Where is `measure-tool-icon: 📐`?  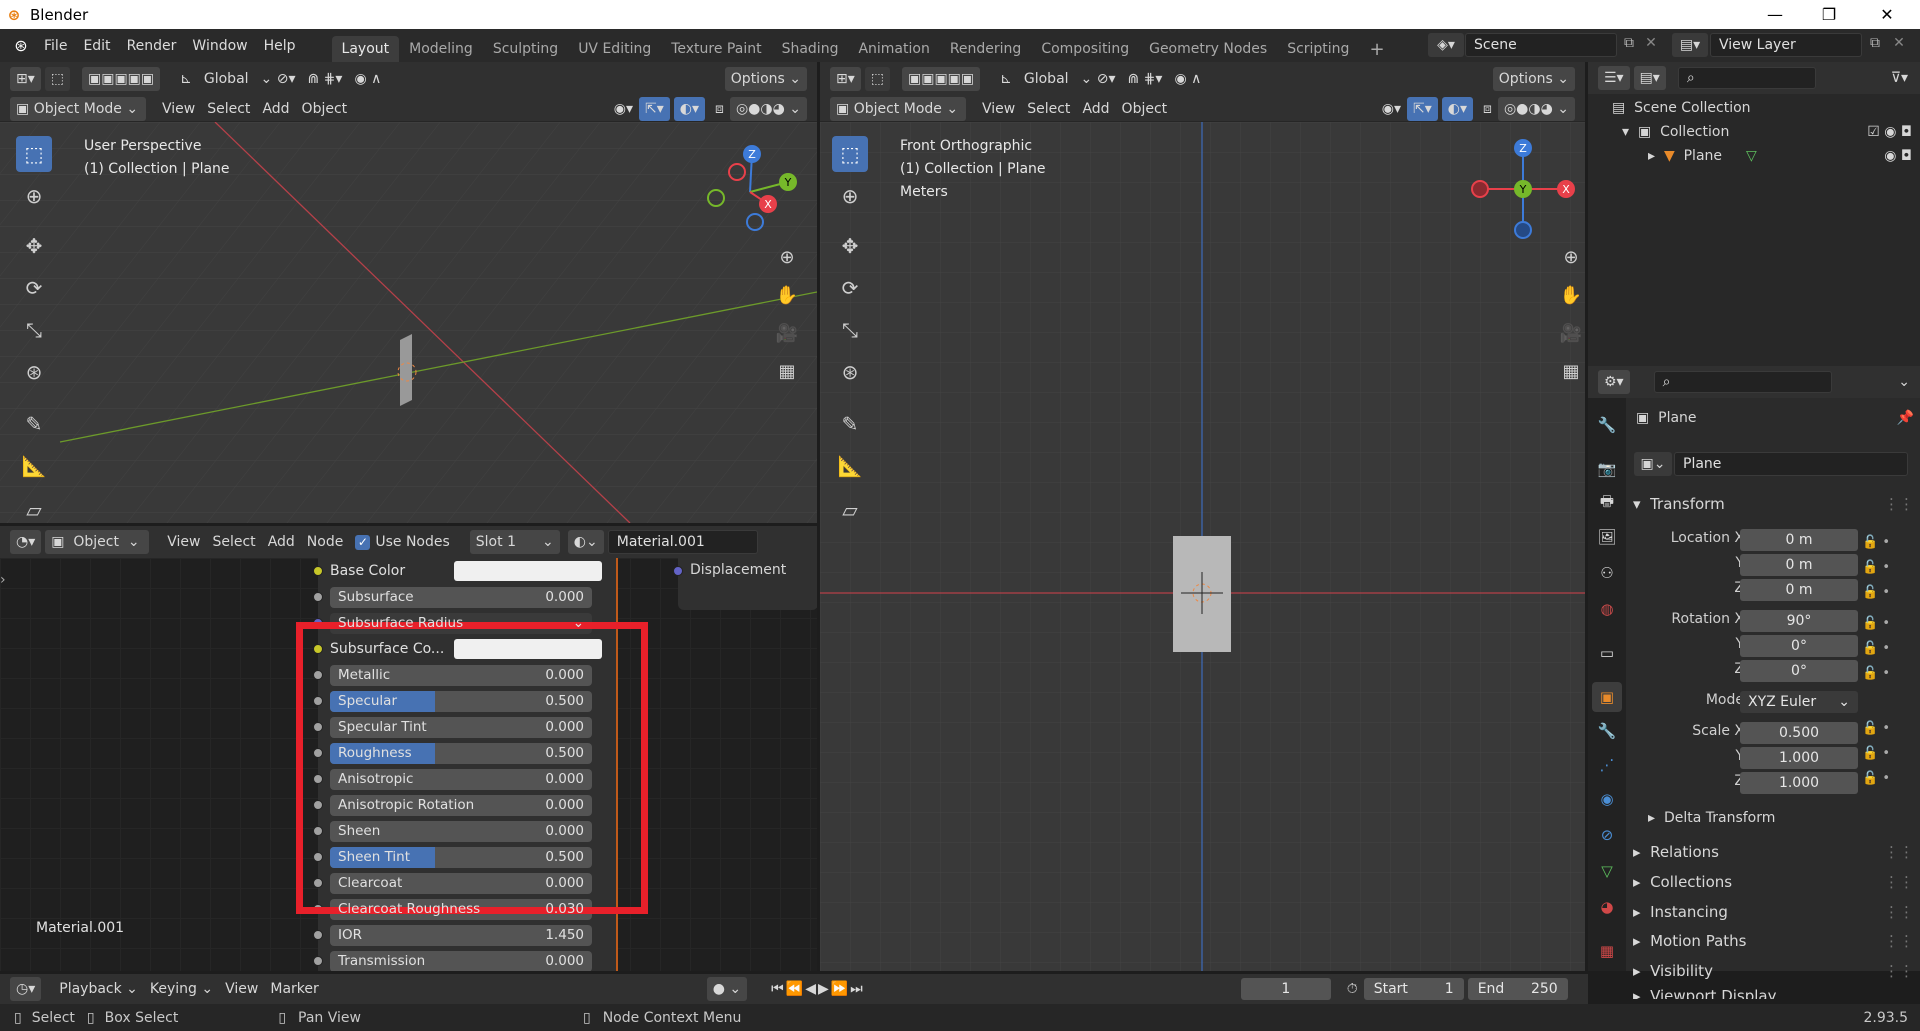 measure-tool-icon: 📐 is located at coordinates (34, 466).